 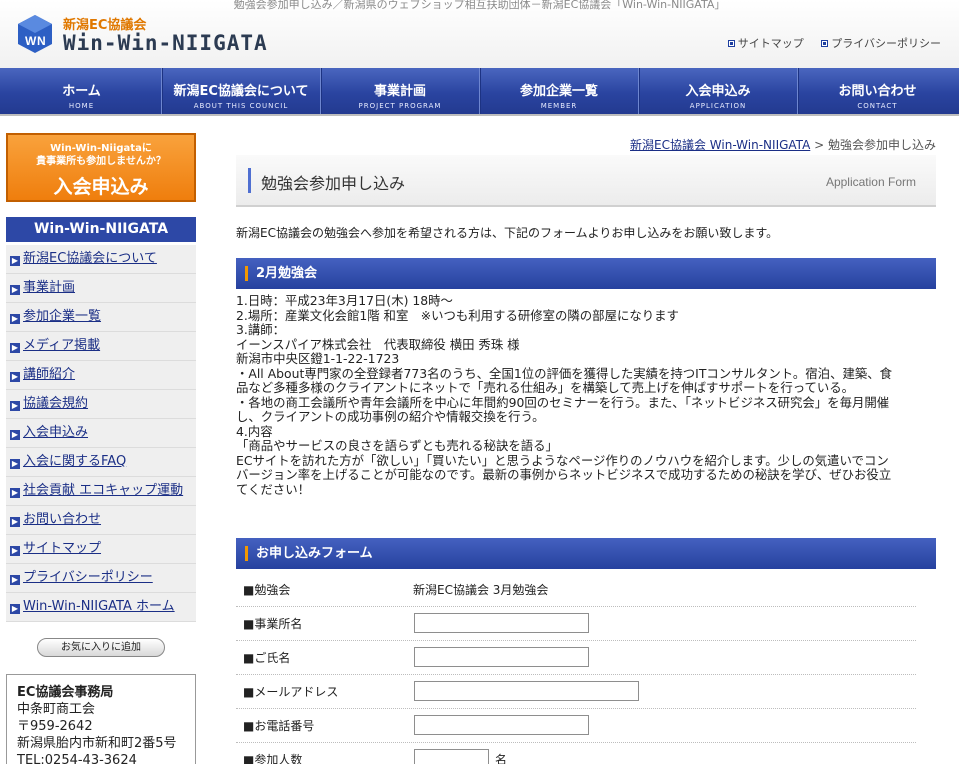 I want to click on event-line: 1.日時：平成23年3月17日(木) 18時～, so click(x=344, y=300).